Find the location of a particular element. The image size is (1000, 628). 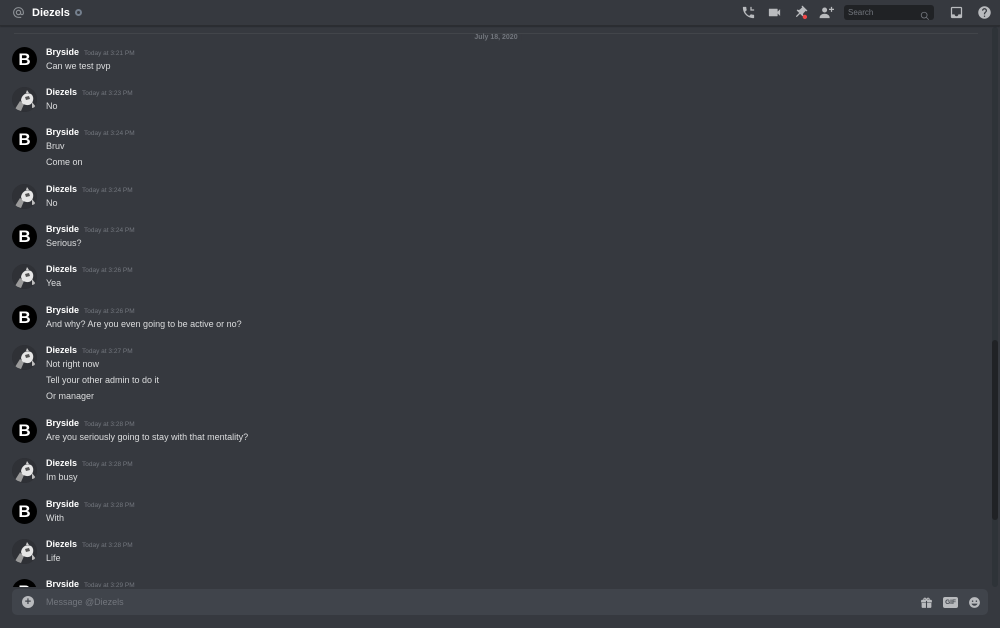

message-input is located at coordinates (446, 602).